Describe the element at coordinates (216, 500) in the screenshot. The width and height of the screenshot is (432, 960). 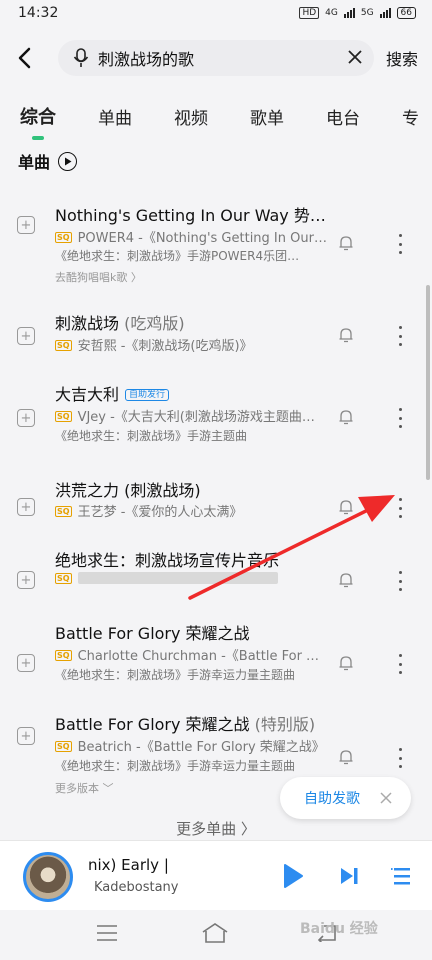
I see `song-item: + 洪荒之力 (刺激战场) SQ 王艺梦 -《爱你的人心太满》` at that location.